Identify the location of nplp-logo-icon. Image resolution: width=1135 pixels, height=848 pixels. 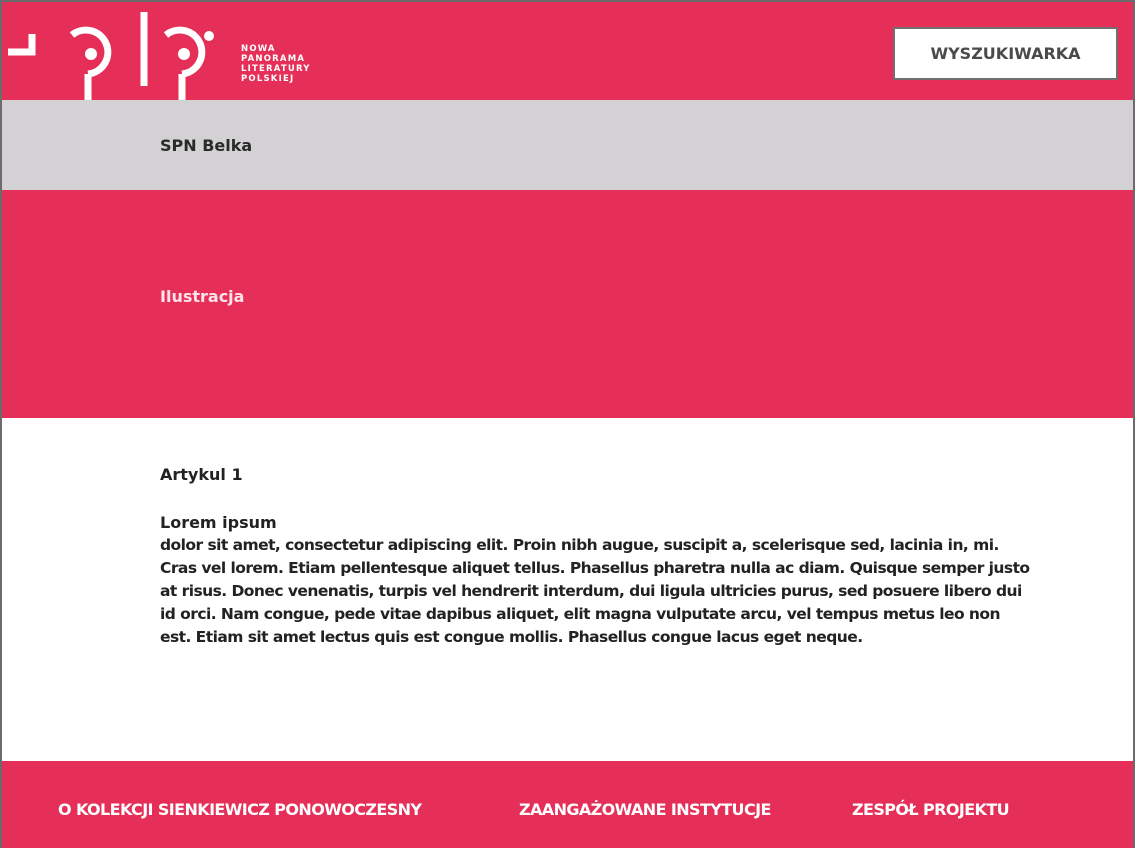
(111, 56).